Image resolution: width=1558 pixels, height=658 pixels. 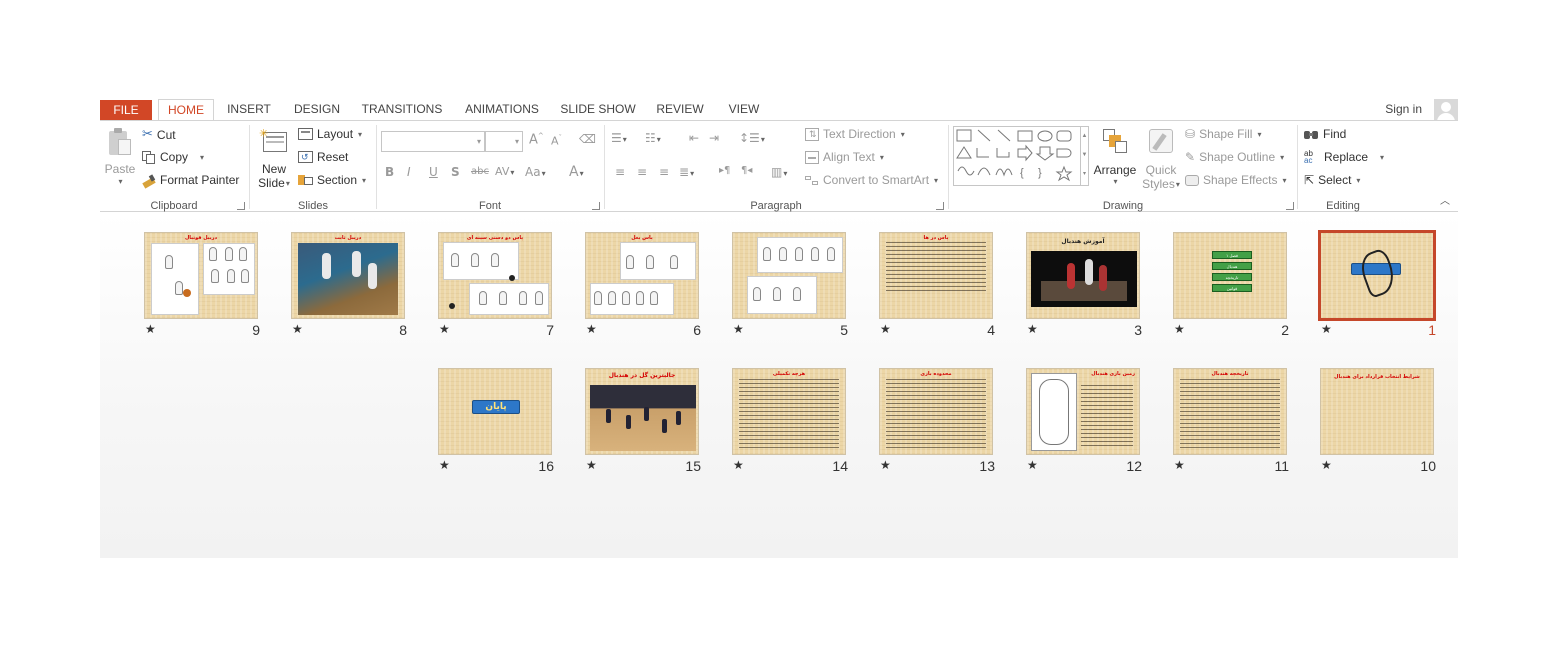 What do you see at coordinates (1378, 422) in the screenshot?
I see `slide-thumbnail: شرایط انتخاب قرارداد برای هندبال ★ 10` at bounding box center [1378, 422].